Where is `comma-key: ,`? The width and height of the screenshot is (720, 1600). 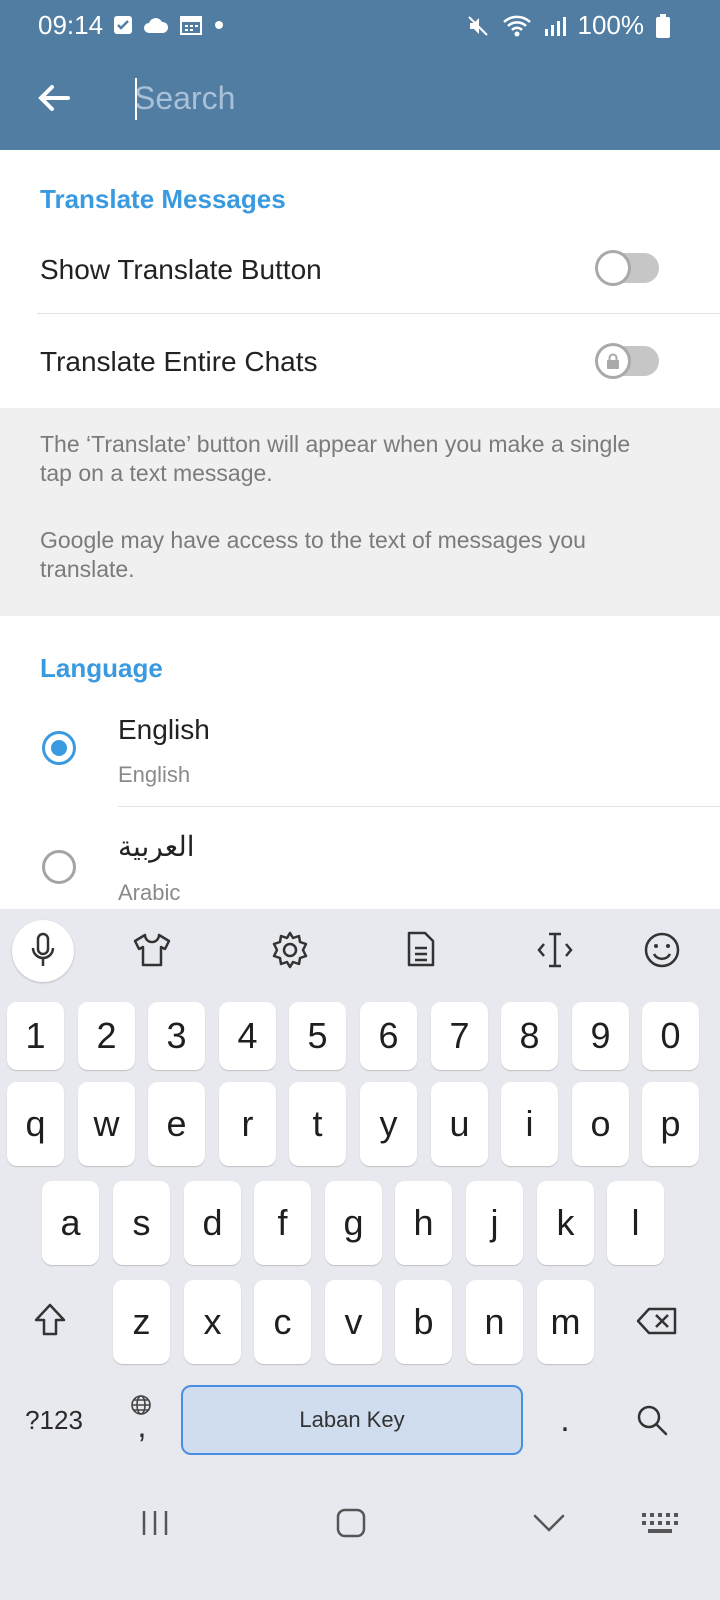
comma-key: , is located at coordinates (142, 1426).